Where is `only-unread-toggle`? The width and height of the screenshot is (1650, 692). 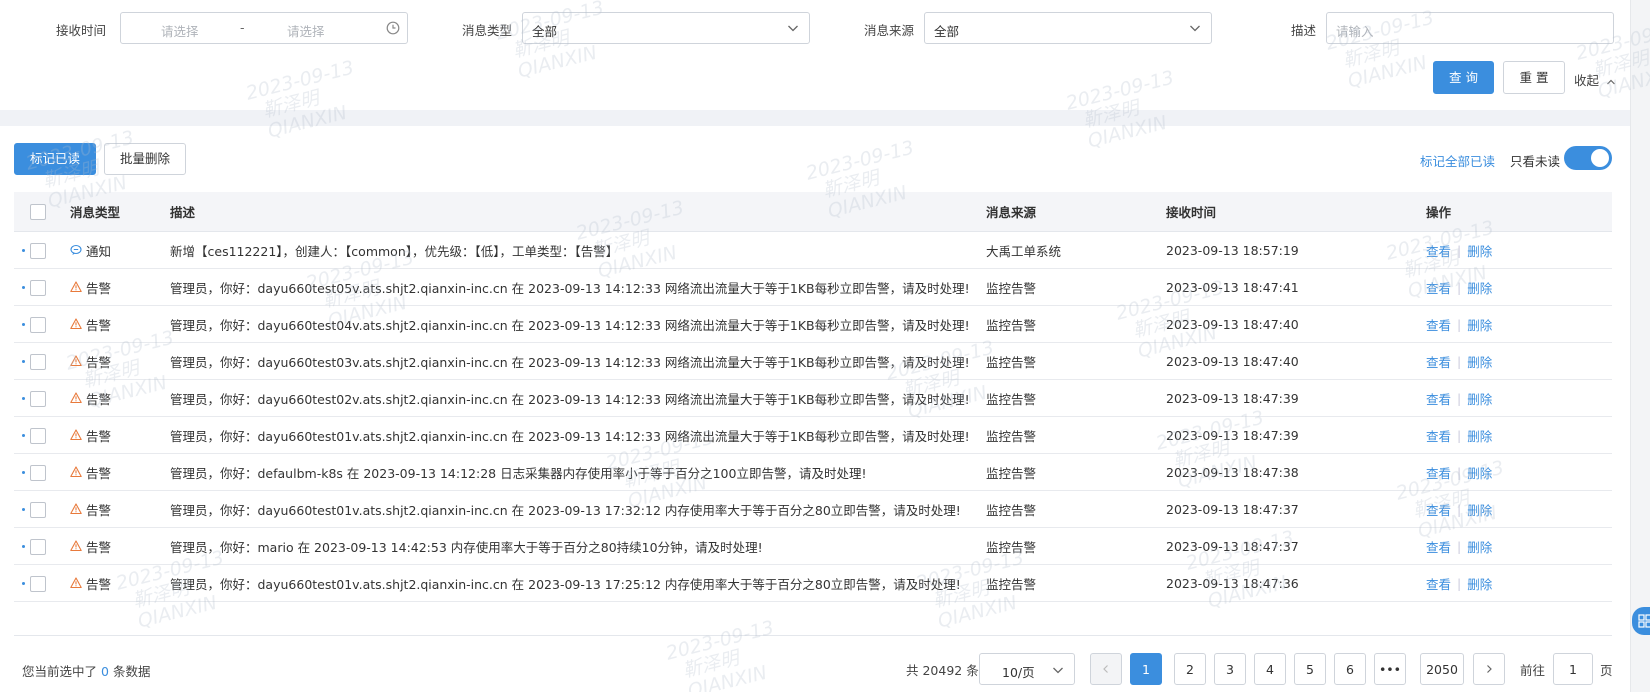 only-unread-toggle is located at coordinates (1588, 158).